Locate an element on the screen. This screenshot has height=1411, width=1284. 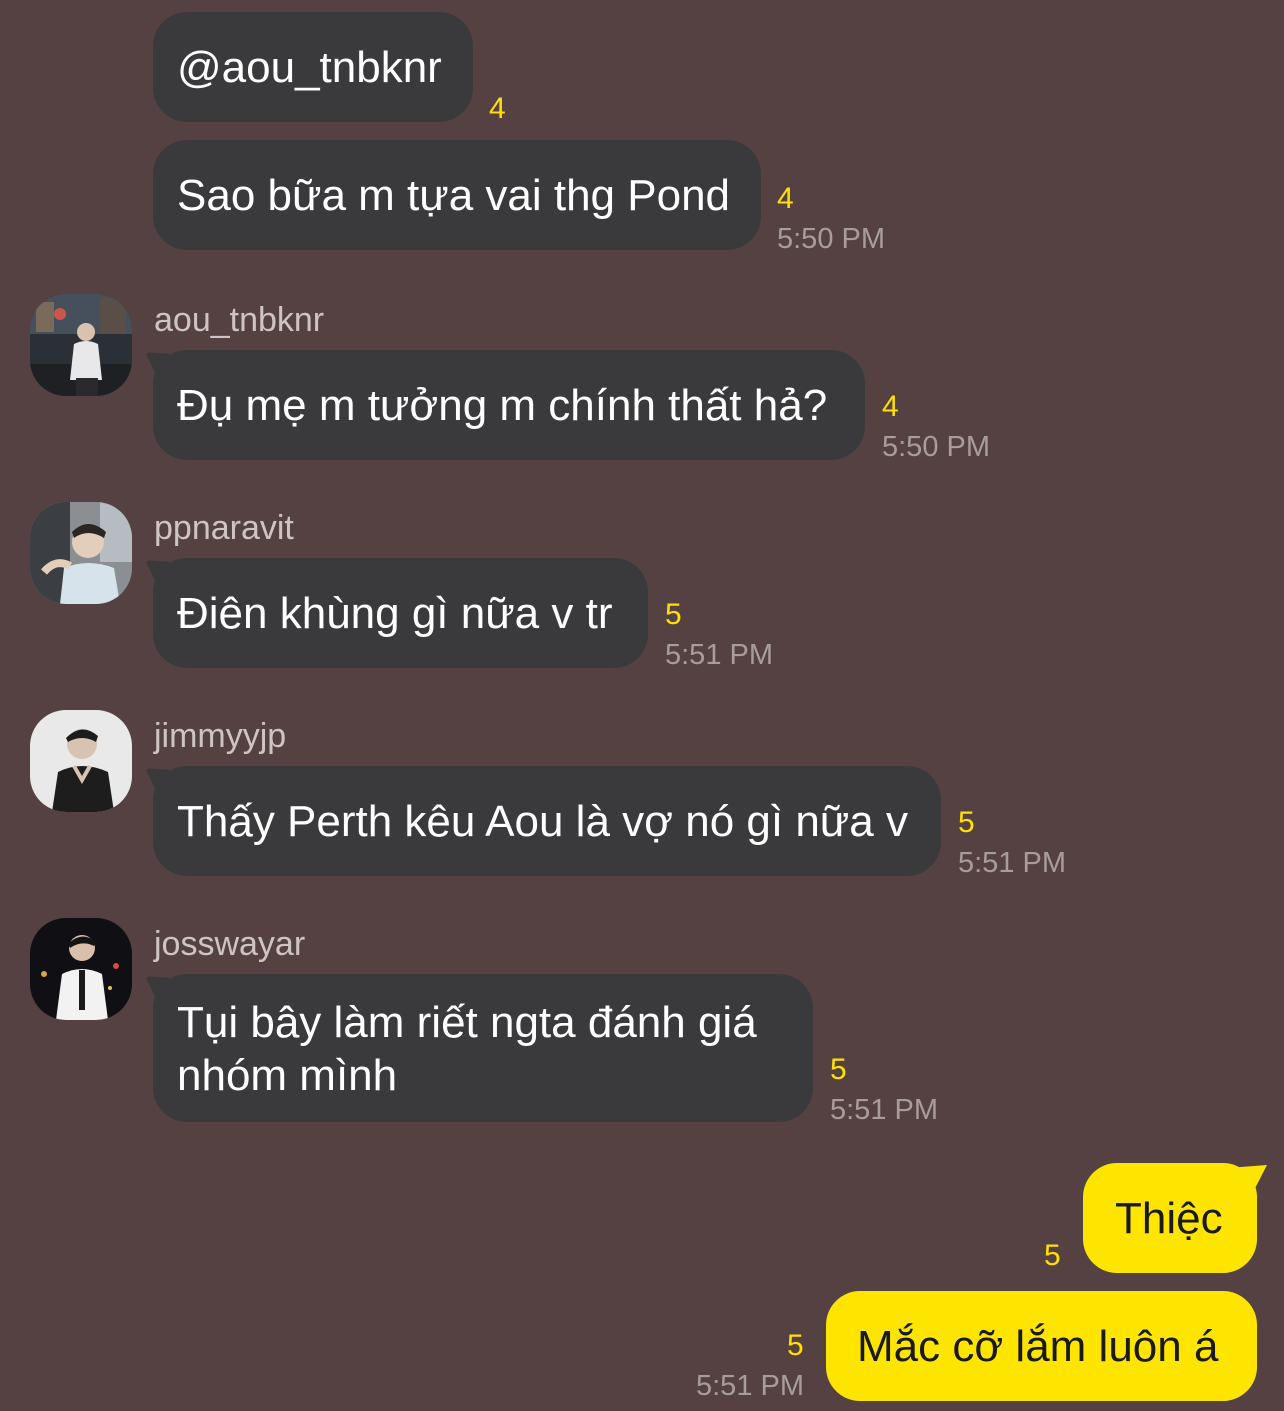
message-text: Thiệc is located at coordinates (1169, 1218).